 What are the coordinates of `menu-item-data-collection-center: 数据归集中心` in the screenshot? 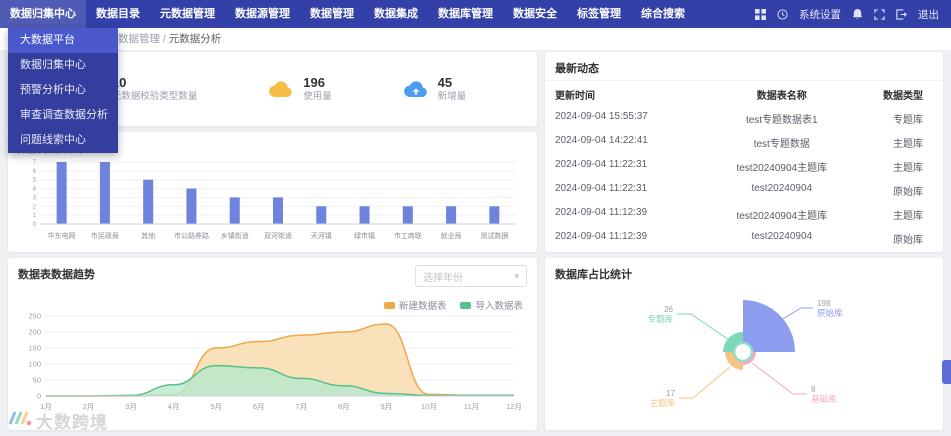 It's located at (63, 65).